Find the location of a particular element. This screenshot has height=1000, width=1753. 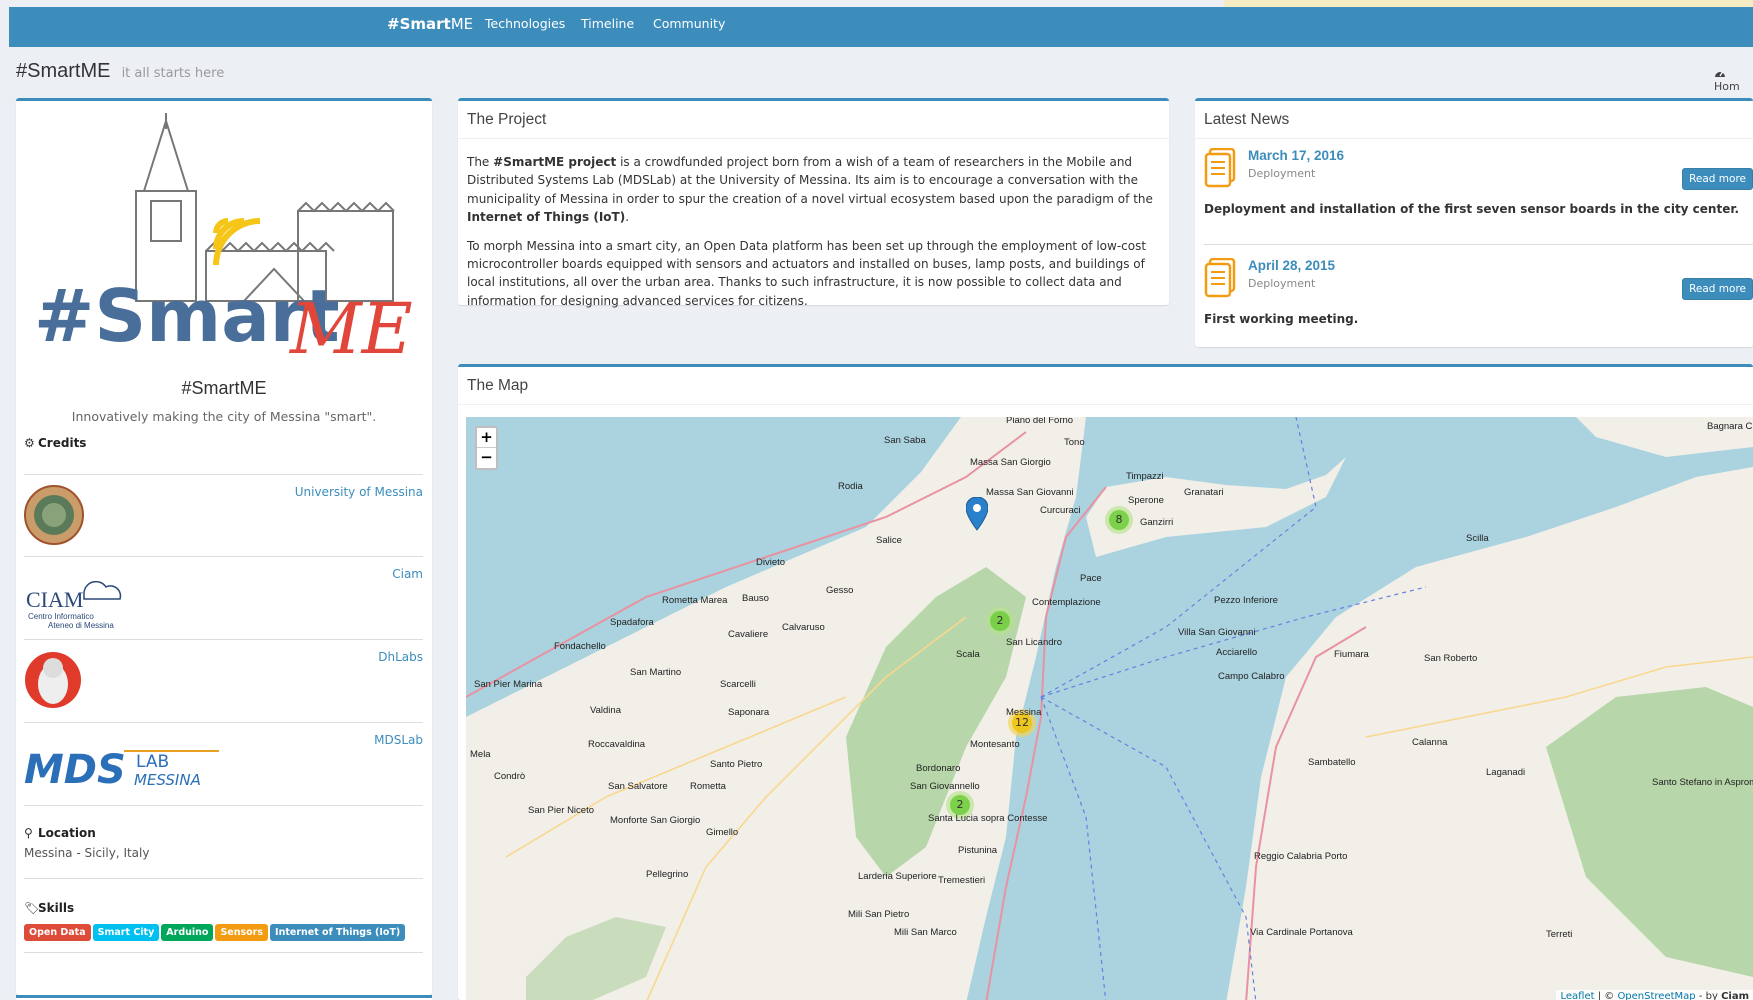

brand-rest: ME is located at coordinates (462, 24).